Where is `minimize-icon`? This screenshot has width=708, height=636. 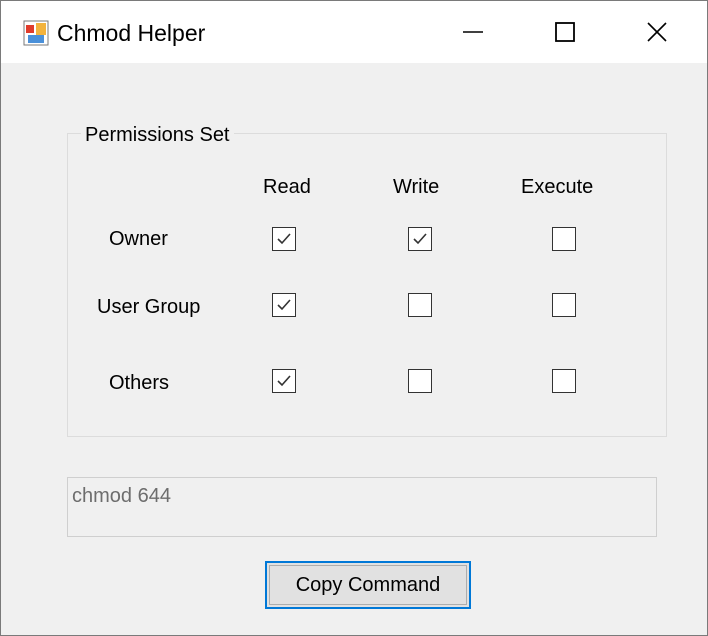
minimize-icon is located at coordinates (473, 32).